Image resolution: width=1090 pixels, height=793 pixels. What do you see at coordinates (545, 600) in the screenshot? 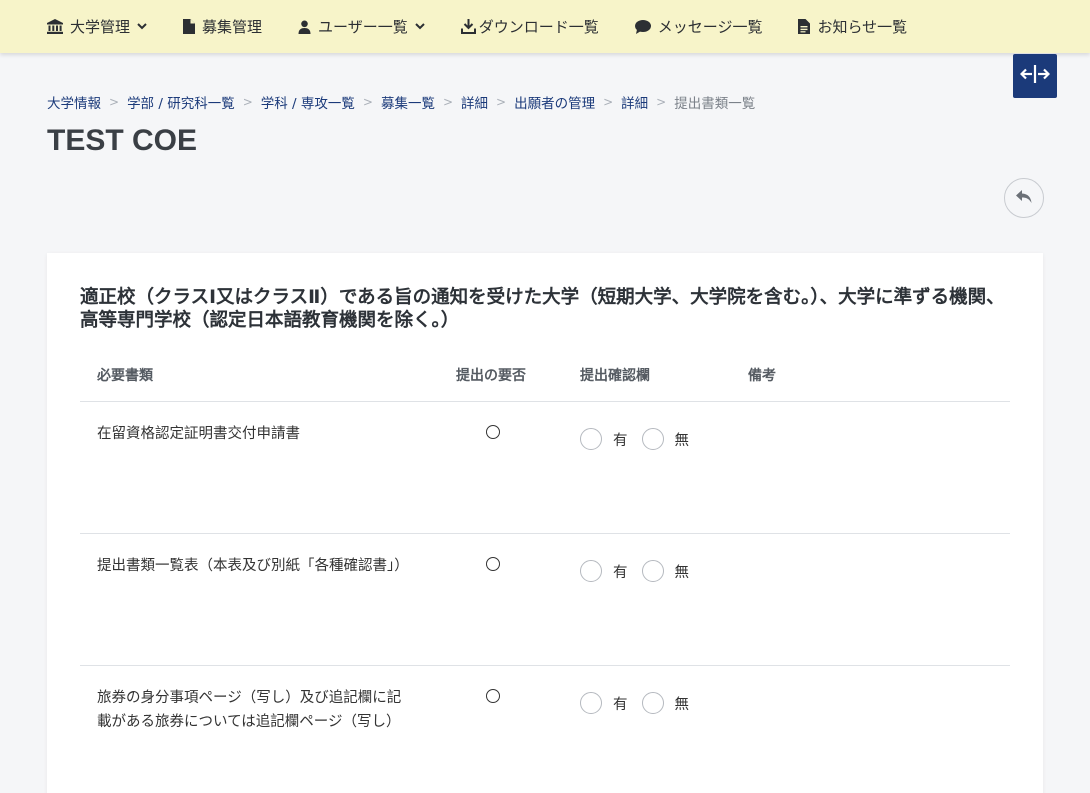
I see `table-row: 提出書類一覧表（本表及び別紙「各種確認書」） 有 無` at bounding box center [545, 600].